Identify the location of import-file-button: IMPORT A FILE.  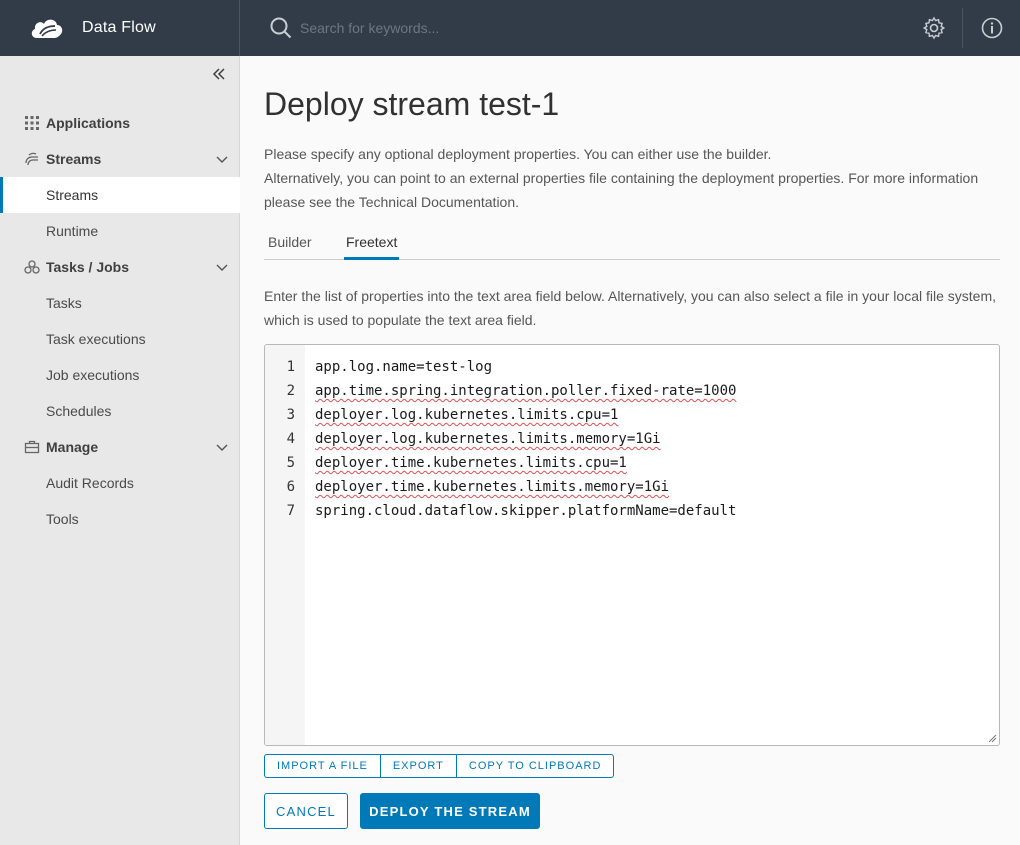
(323, 766).